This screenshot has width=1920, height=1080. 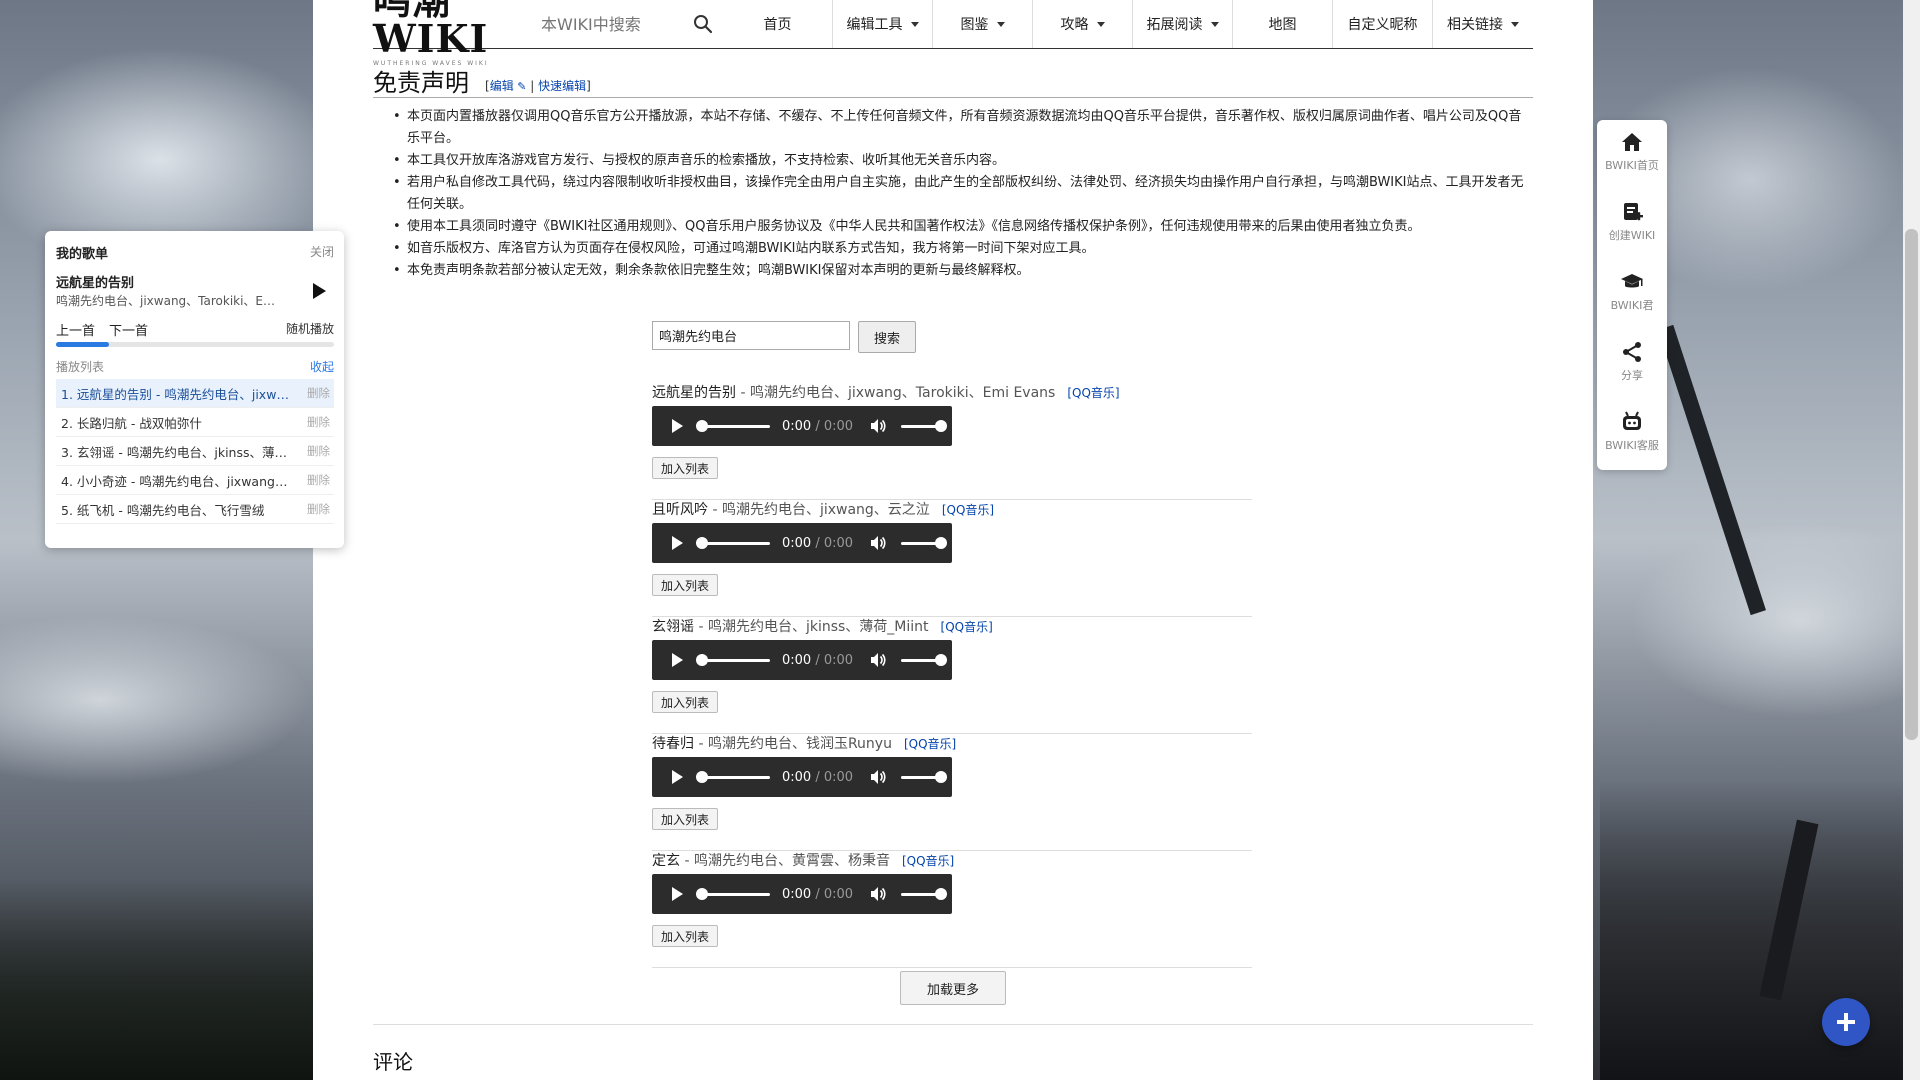 What do you see at coordinates (1632, 290) in the screenshot?
I see `toolbar-bwiki-jun: BWIKI君` at bounding box center [1632, 290].